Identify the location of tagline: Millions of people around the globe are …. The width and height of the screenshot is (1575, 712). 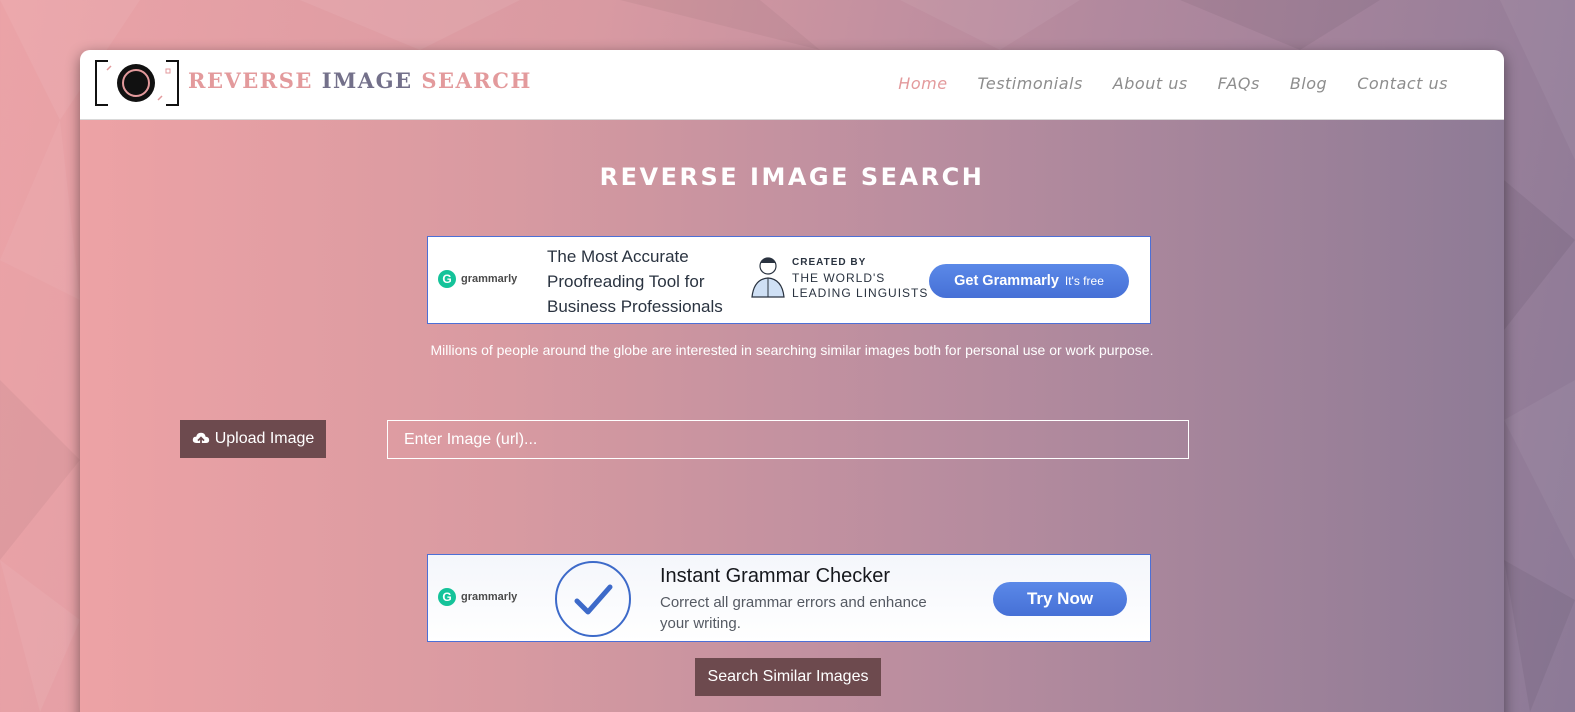
(792, 350).